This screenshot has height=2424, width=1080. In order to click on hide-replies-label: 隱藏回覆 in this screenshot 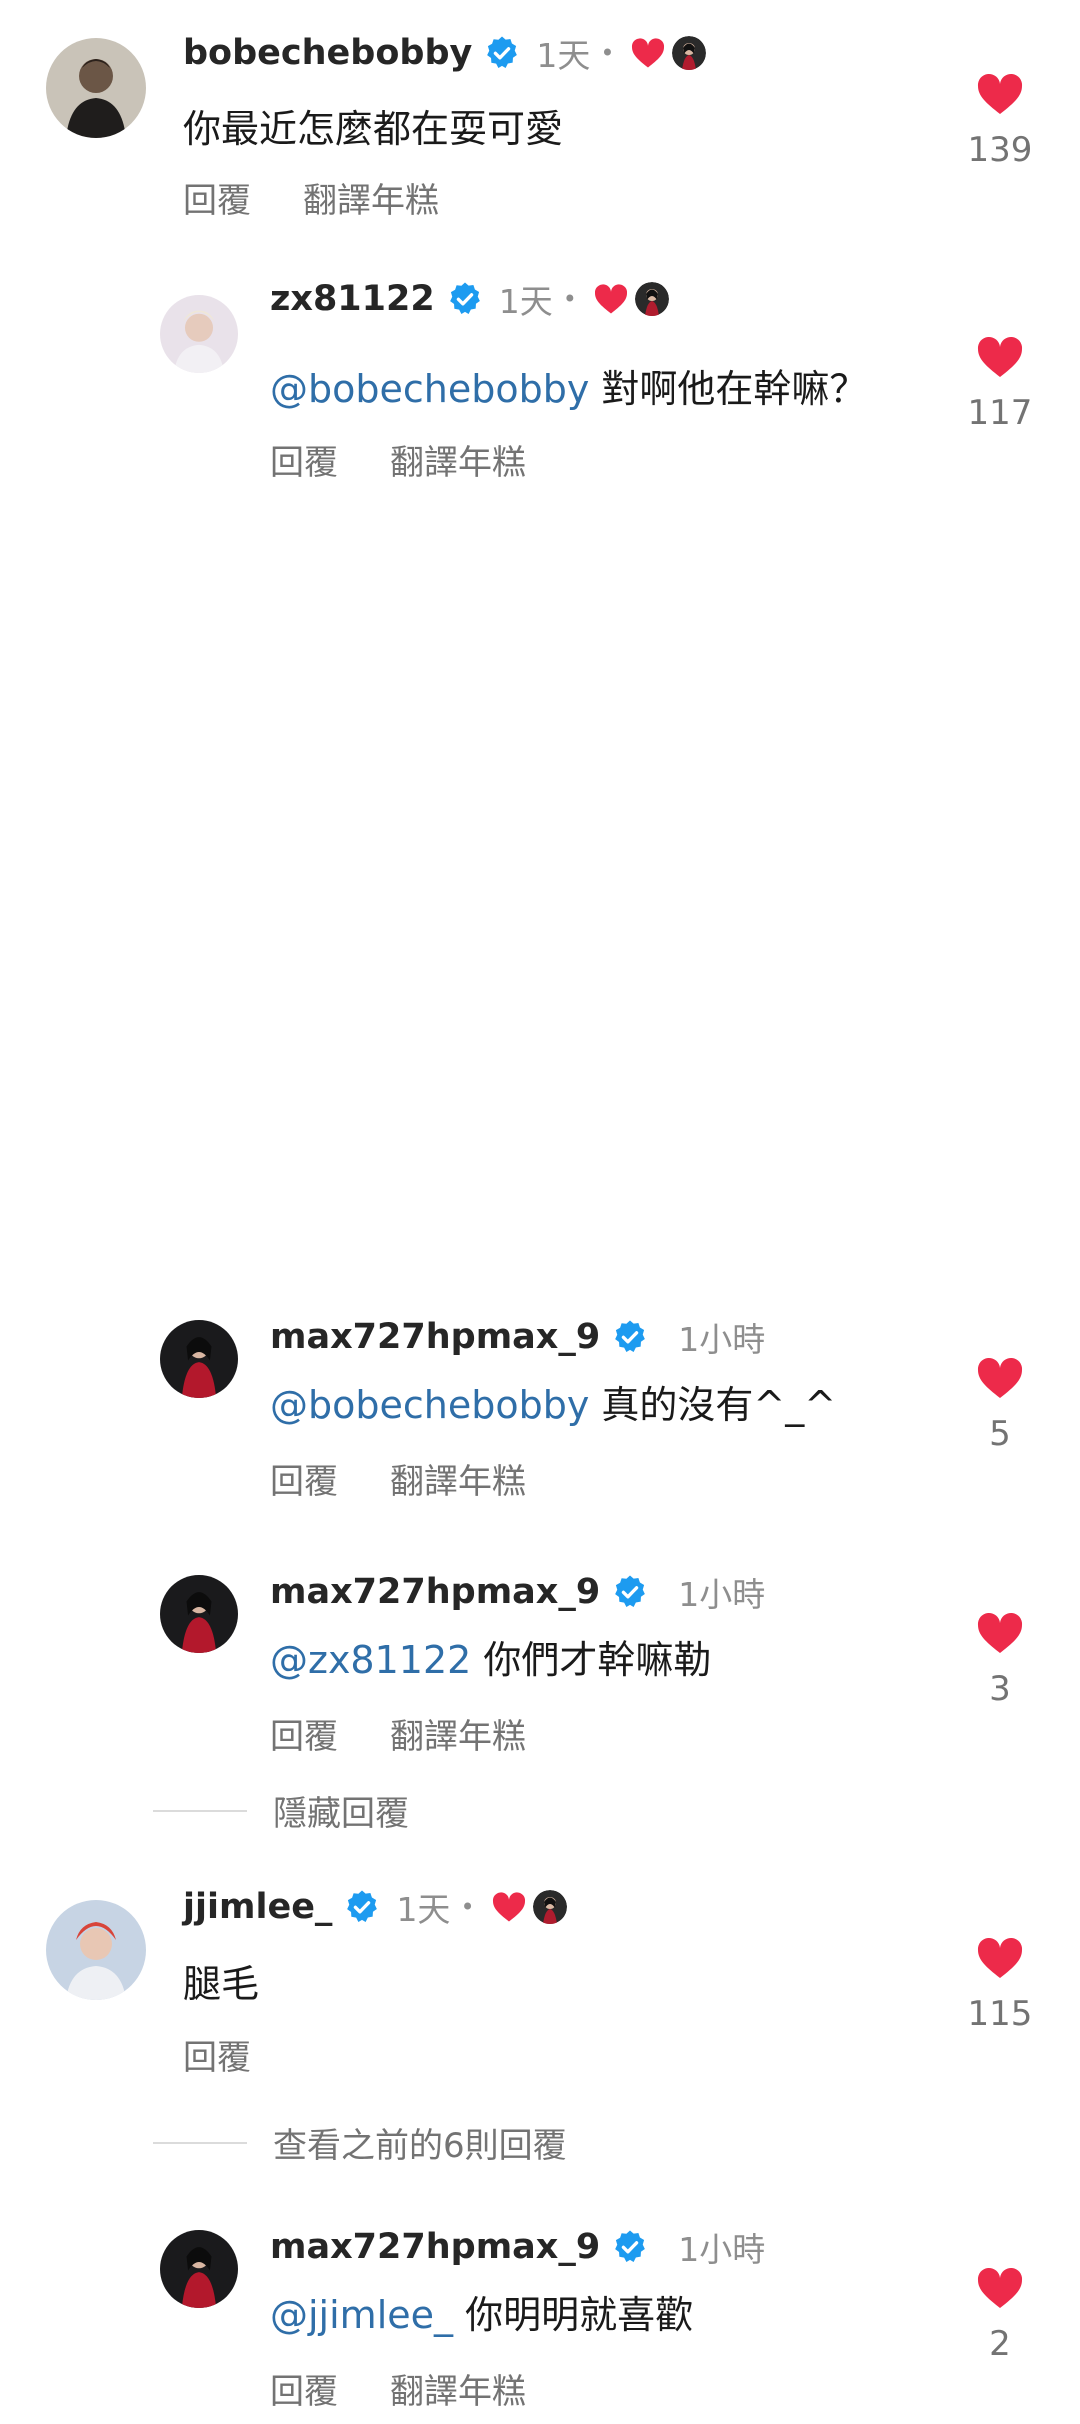, I will do `click(341, 1814)`.